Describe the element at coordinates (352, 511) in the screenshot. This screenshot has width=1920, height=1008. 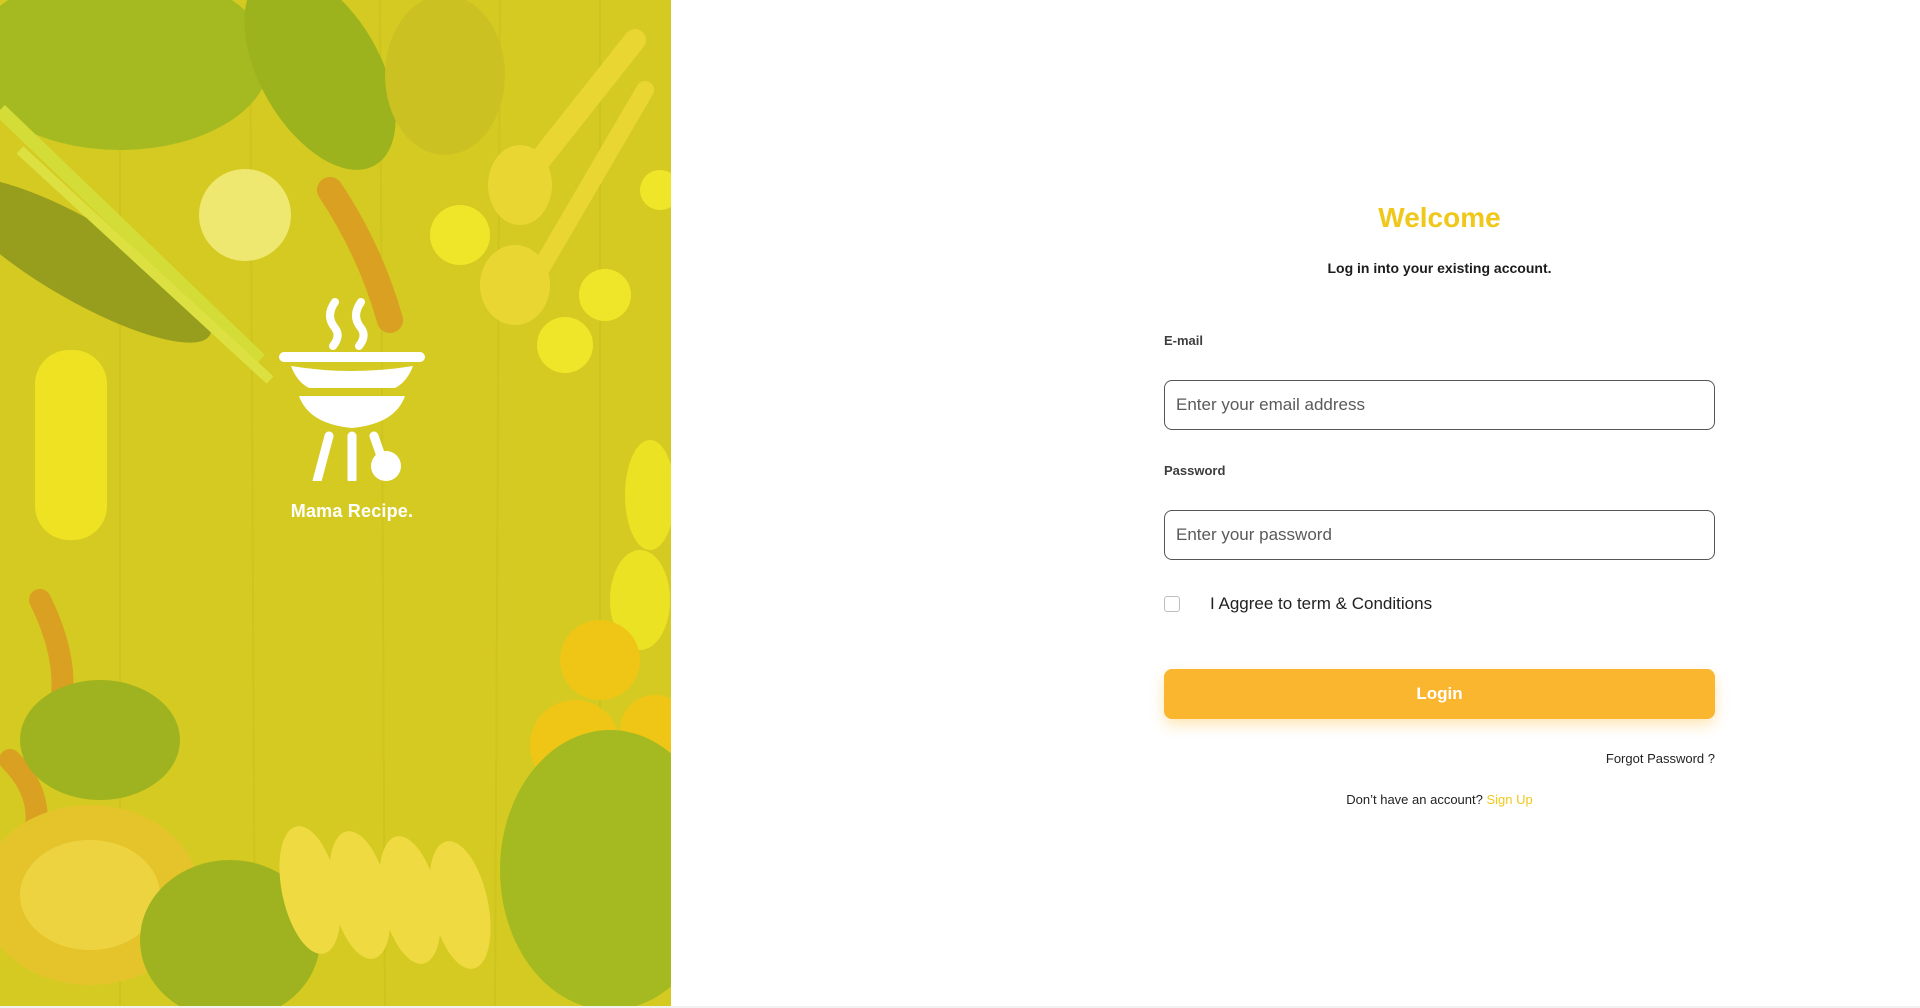
I see `brand-name: Mama Recipe.` at that location.